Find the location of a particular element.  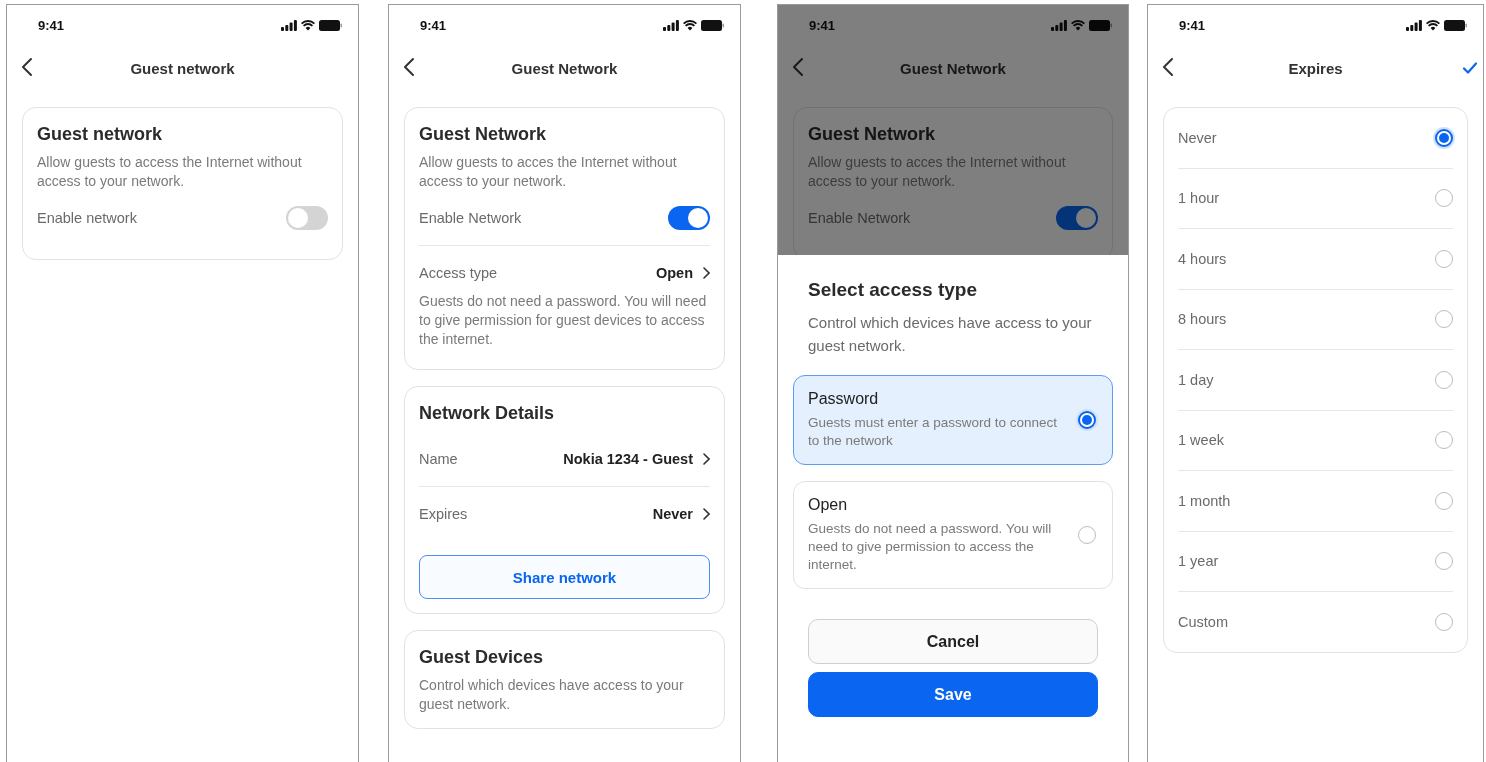

setting-label: Enable network is located at coordinates (87, 218).